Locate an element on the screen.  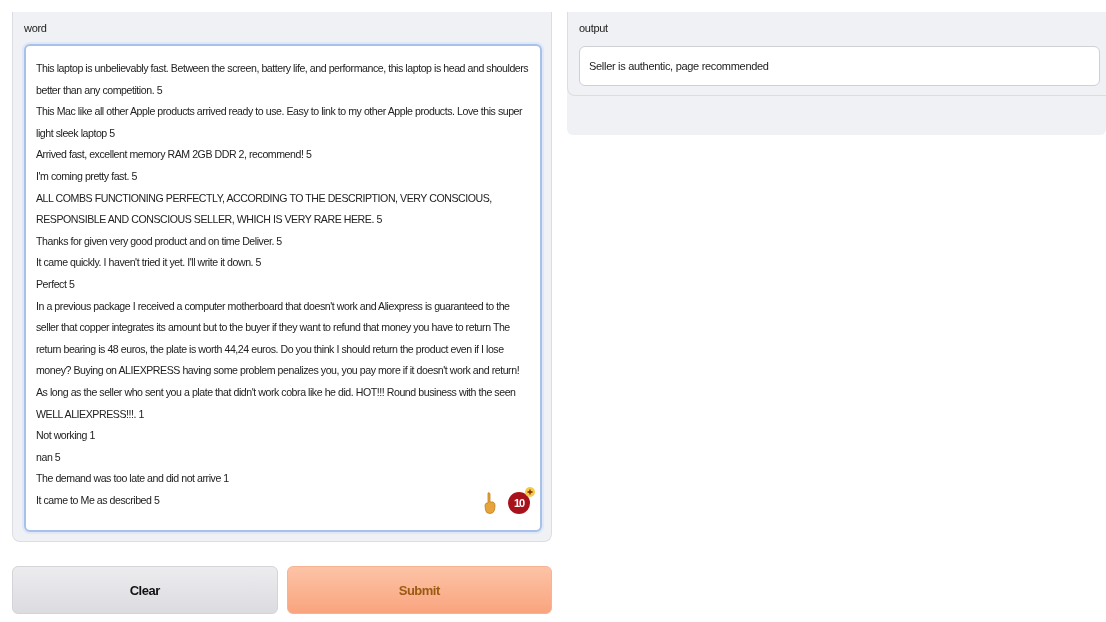
output-field: Seller is authentic, page recommended is located at coordinates (839, 66).